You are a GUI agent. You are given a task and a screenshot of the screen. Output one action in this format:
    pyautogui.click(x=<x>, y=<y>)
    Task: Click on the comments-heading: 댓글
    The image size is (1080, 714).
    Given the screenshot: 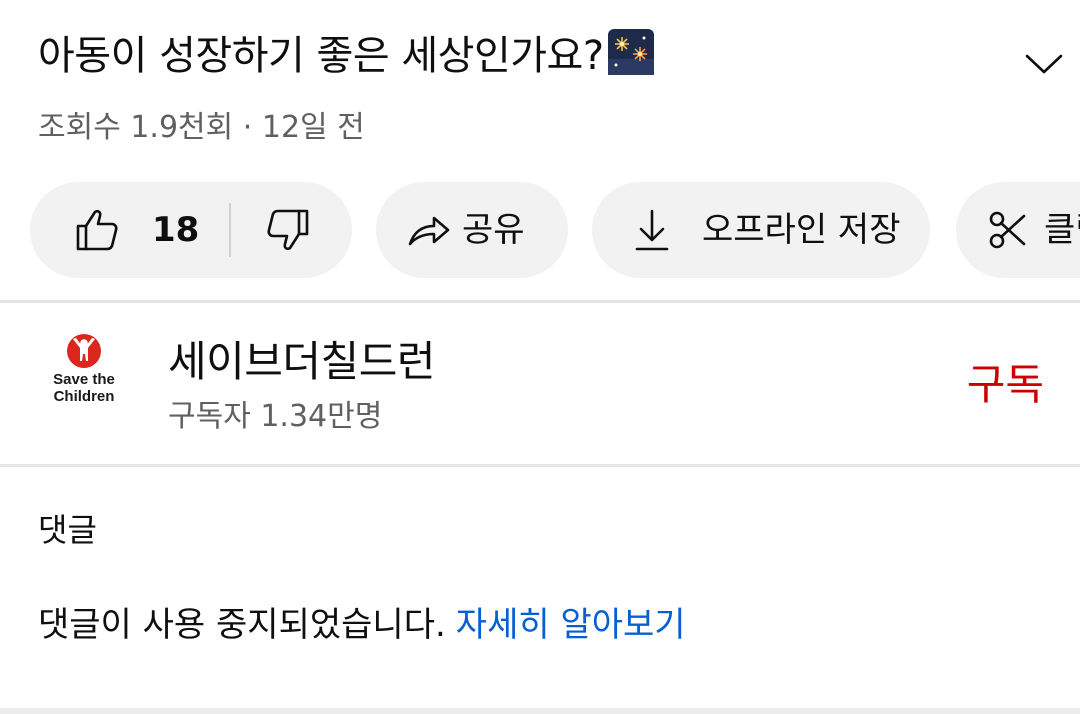 What is the action you would take?
    pyautogui.click(x=67, y=530)
    